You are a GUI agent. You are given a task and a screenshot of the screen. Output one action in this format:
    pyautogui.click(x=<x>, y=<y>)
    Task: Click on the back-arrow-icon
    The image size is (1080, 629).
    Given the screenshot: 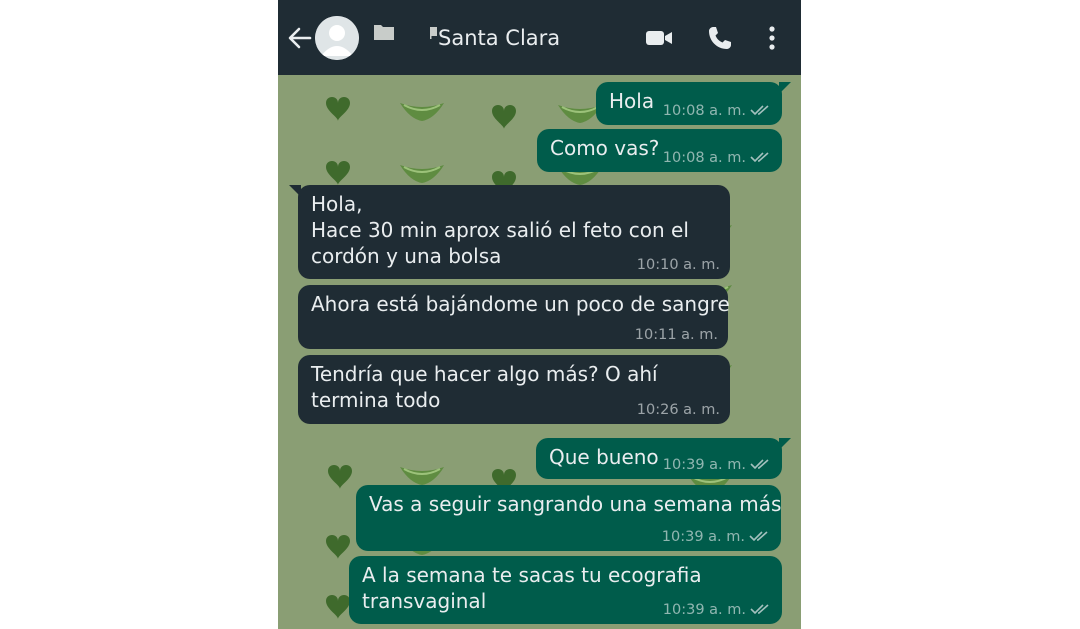 What is the action you would take?
    pyautogui.click(x=300, y=38)
    